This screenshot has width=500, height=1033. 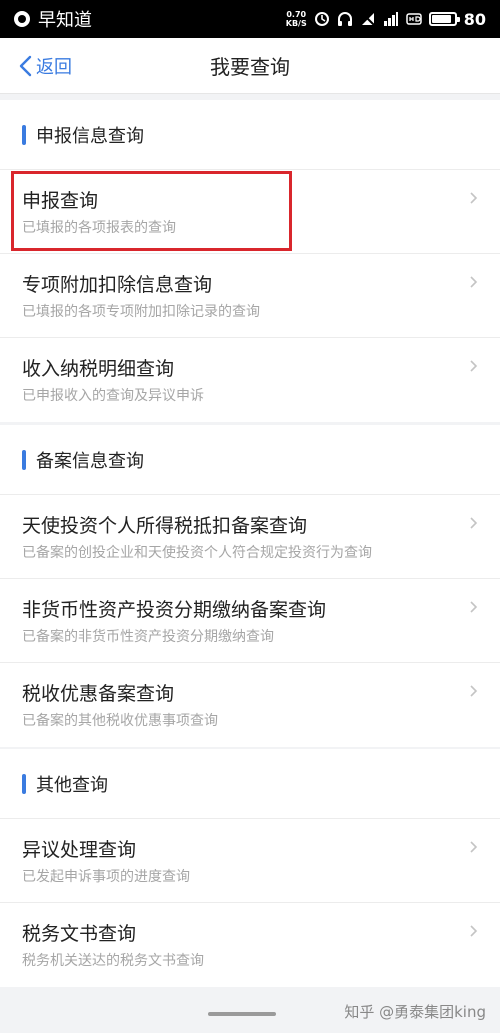 What do you see at coordinates (250, 296) in the screenshot?
I see `list-item-special-deduction-query: 专项附加扣除信息查询 已填报的各项专项附加扣除记录的查询` at bounding box center [250, 296].